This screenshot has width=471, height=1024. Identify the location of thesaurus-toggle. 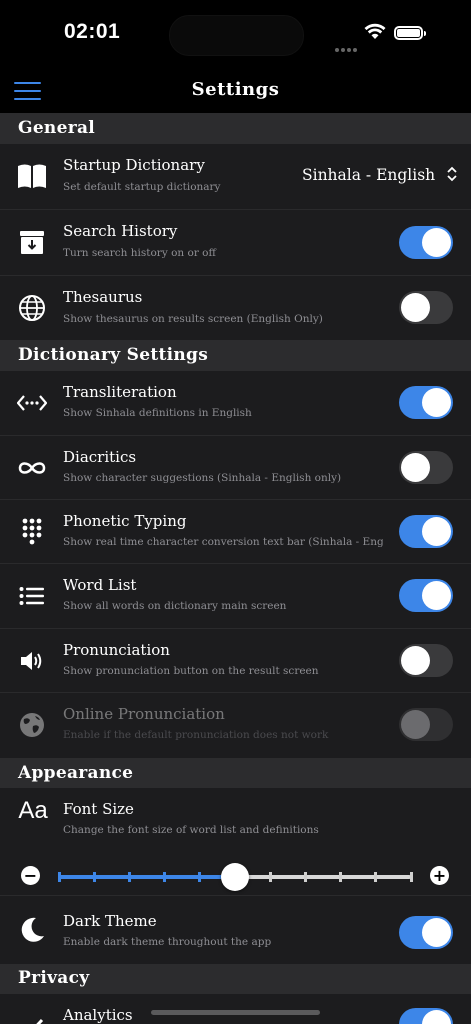
(426, 307).